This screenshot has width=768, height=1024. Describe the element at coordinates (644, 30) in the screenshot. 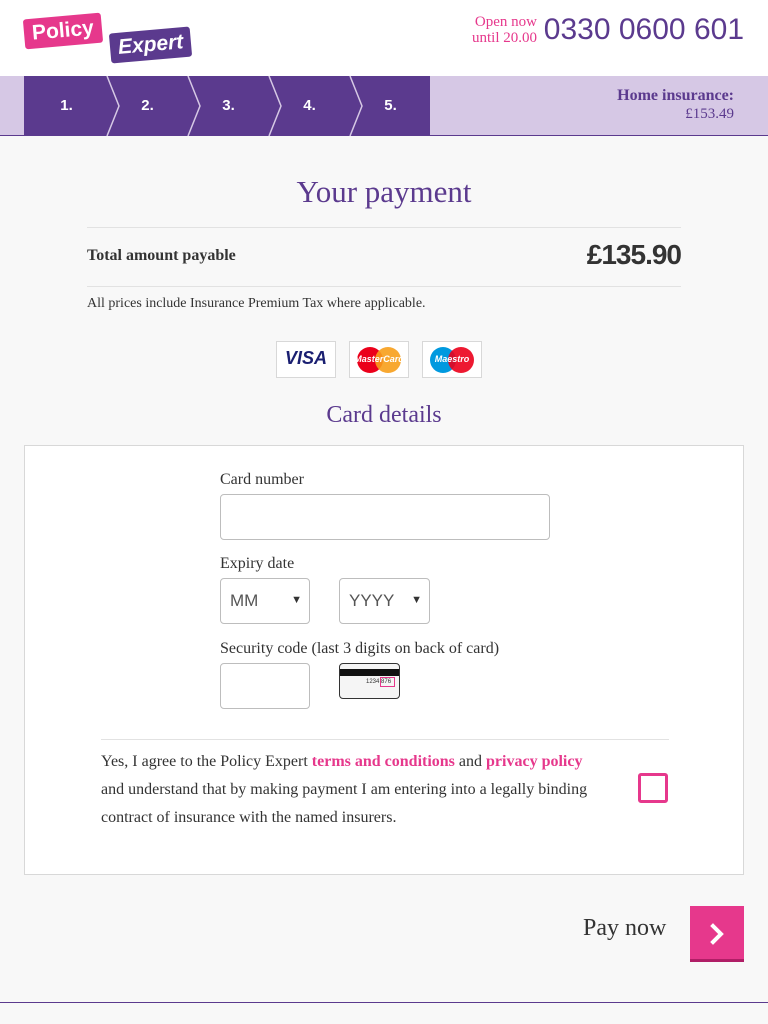

I see `phone-number: 0330 0600 601` at that location.